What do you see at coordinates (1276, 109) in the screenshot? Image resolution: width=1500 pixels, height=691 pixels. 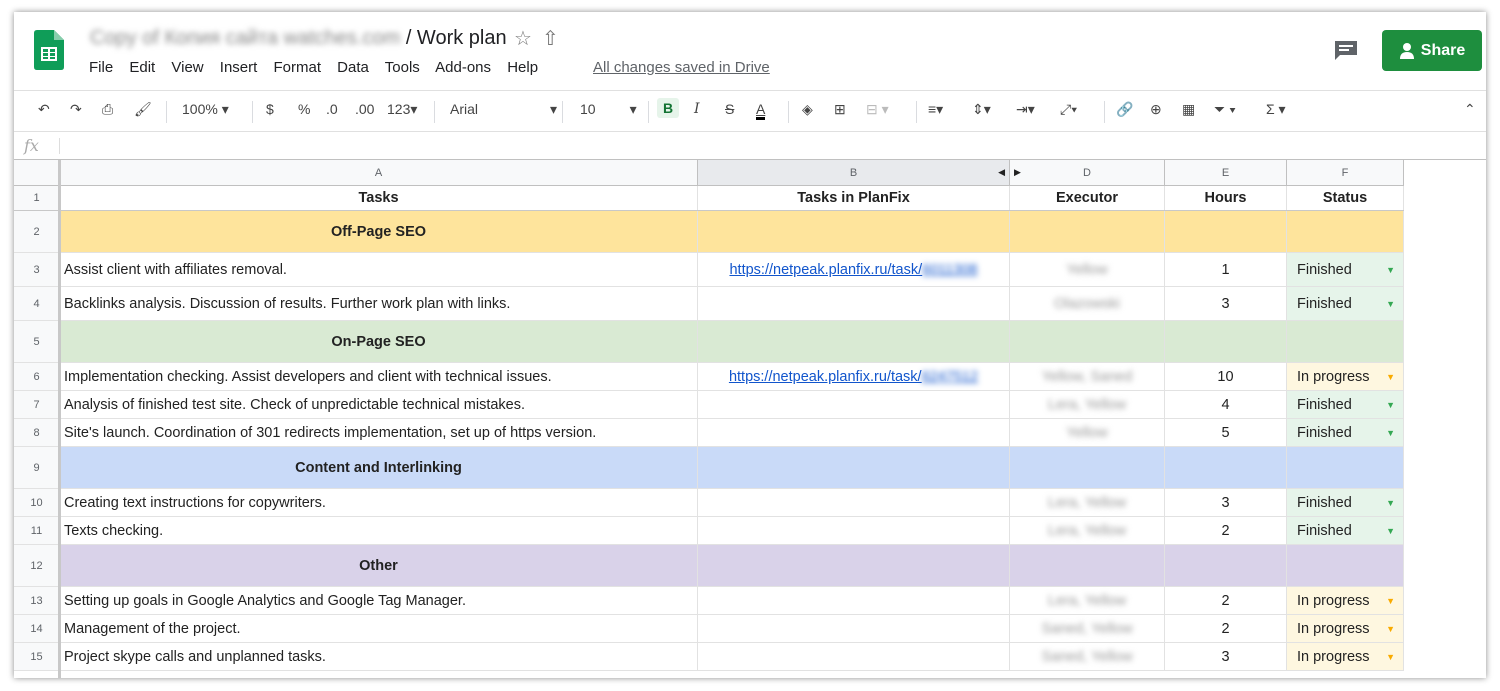 I see `functions-icon: Σ ▾` at bounding box center [1276, 109].